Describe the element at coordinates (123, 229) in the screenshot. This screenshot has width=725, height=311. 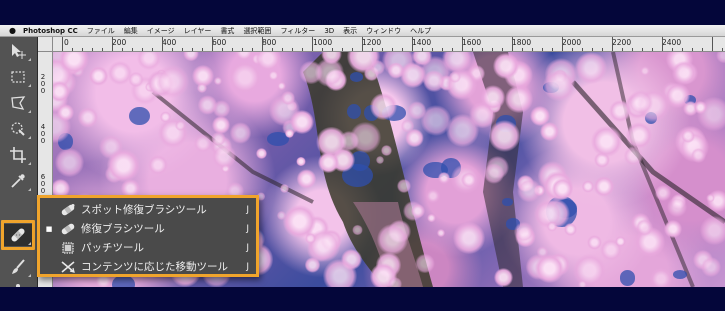
I see `flyout-item-label: 修復ブラシツール` at that location.